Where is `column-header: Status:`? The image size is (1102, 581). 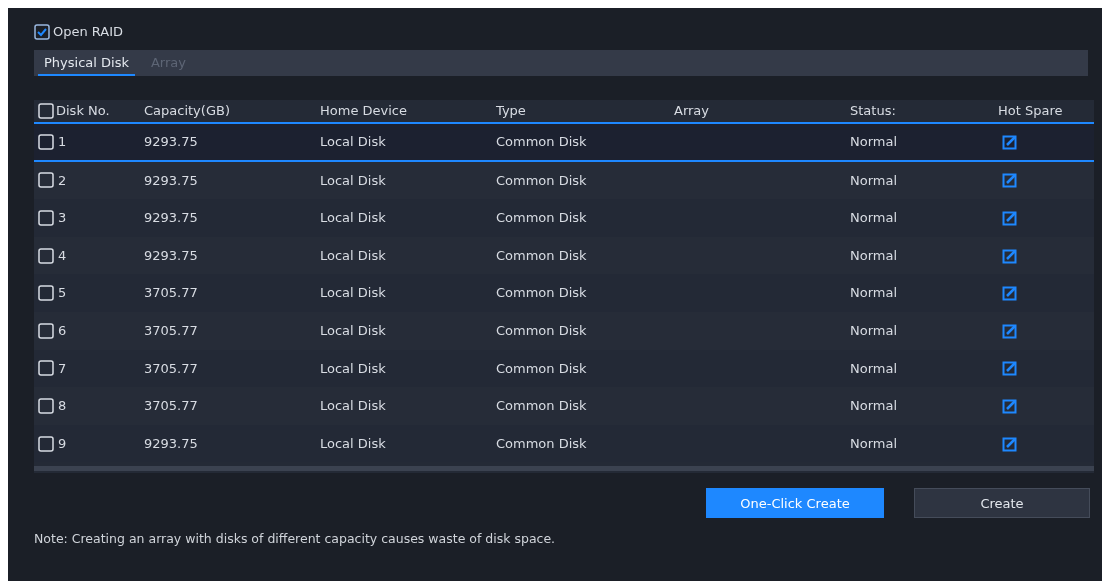 column-header: Status: is located at coordinates (873, 111).